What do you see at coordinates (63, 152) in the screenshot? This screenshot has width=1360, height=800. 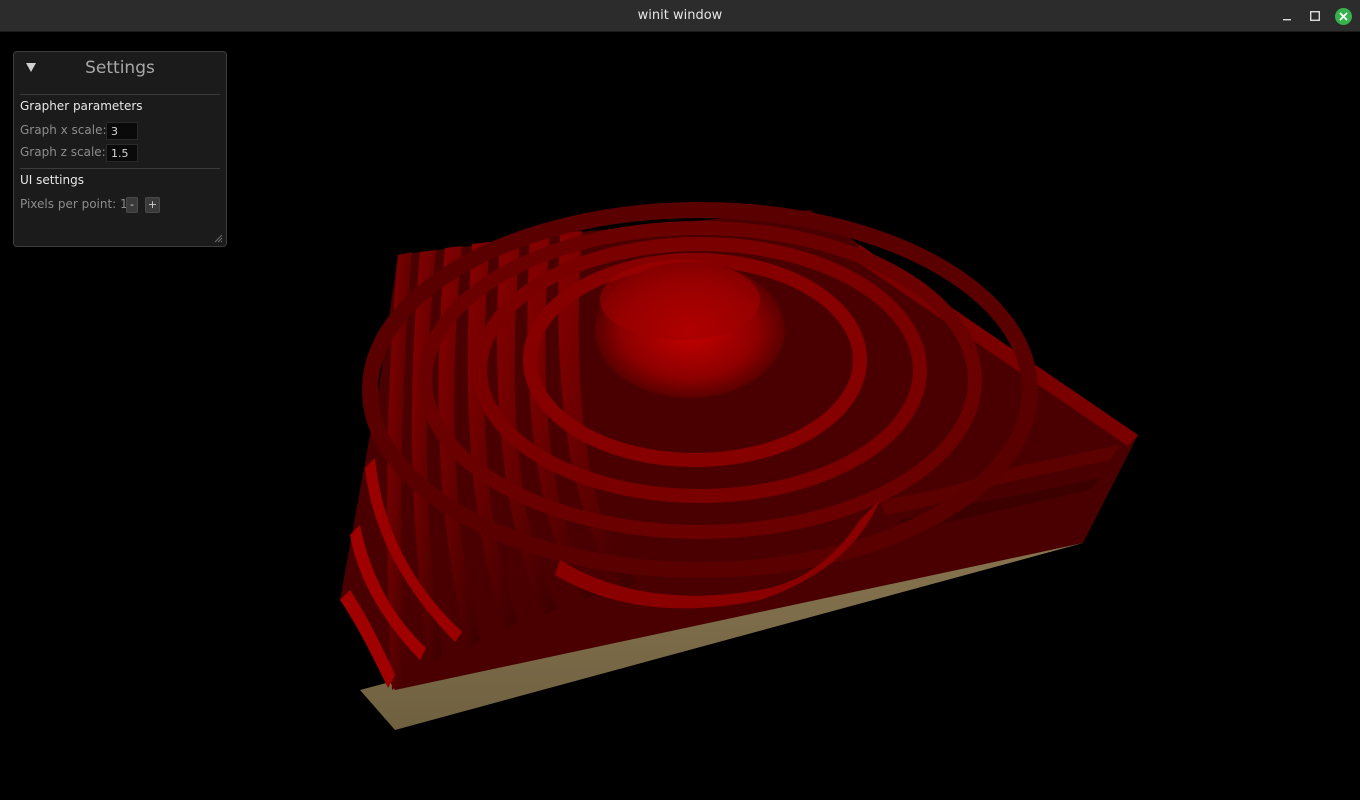 I see `z-scale-label: Graph z scale:` at bounding box center [63, 152].